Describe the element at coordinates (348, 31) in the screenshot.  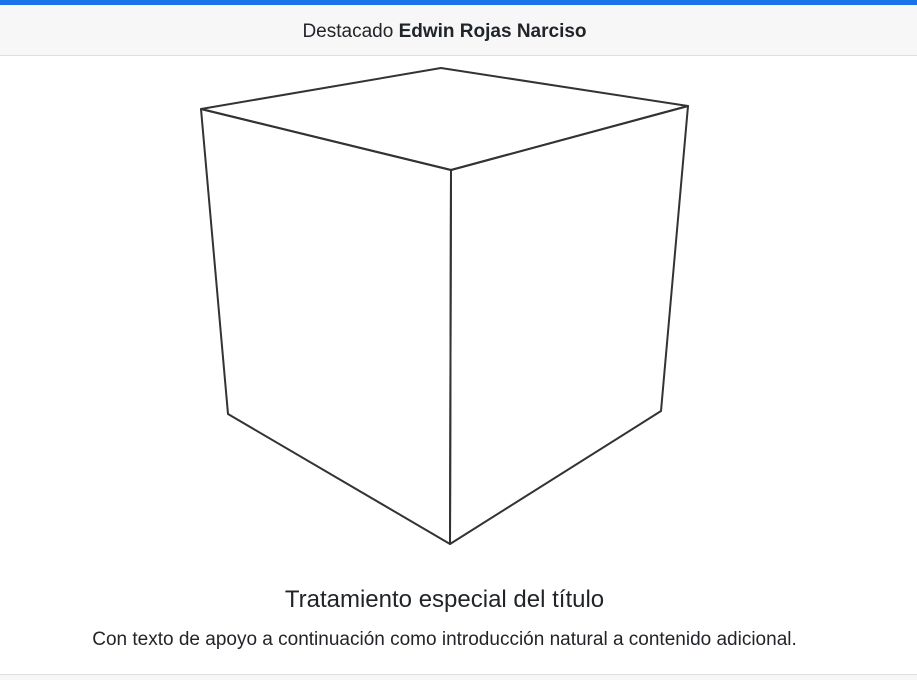
I see `header-prefix: Destacado` at that location.